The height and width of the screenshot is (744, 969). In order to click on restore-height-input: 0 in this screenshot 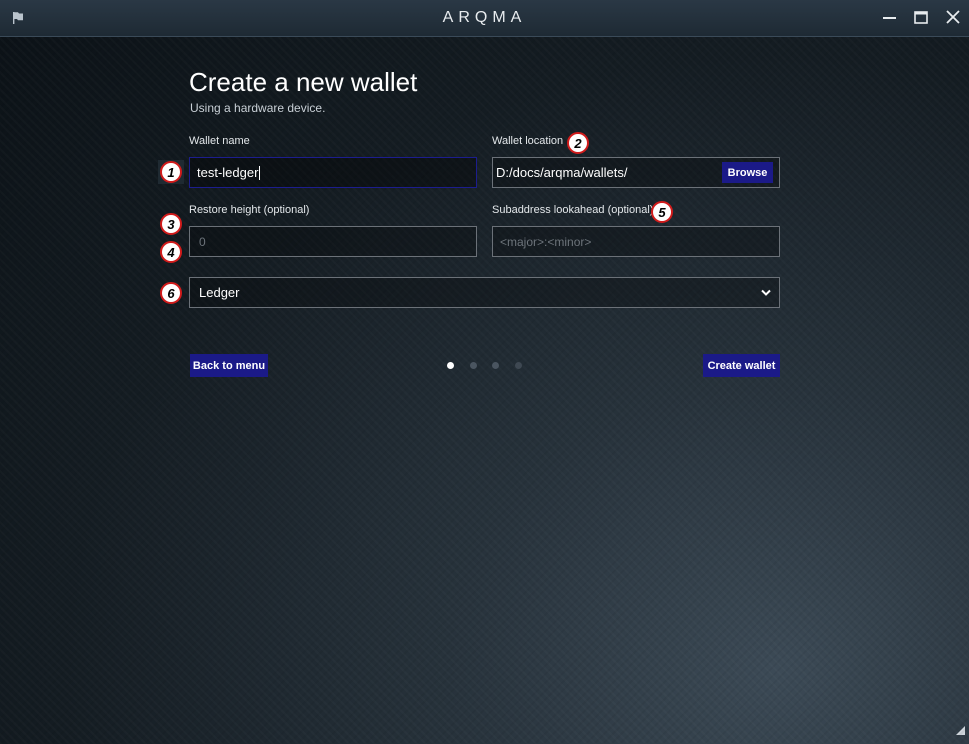, I will do `click(333, 241)`.